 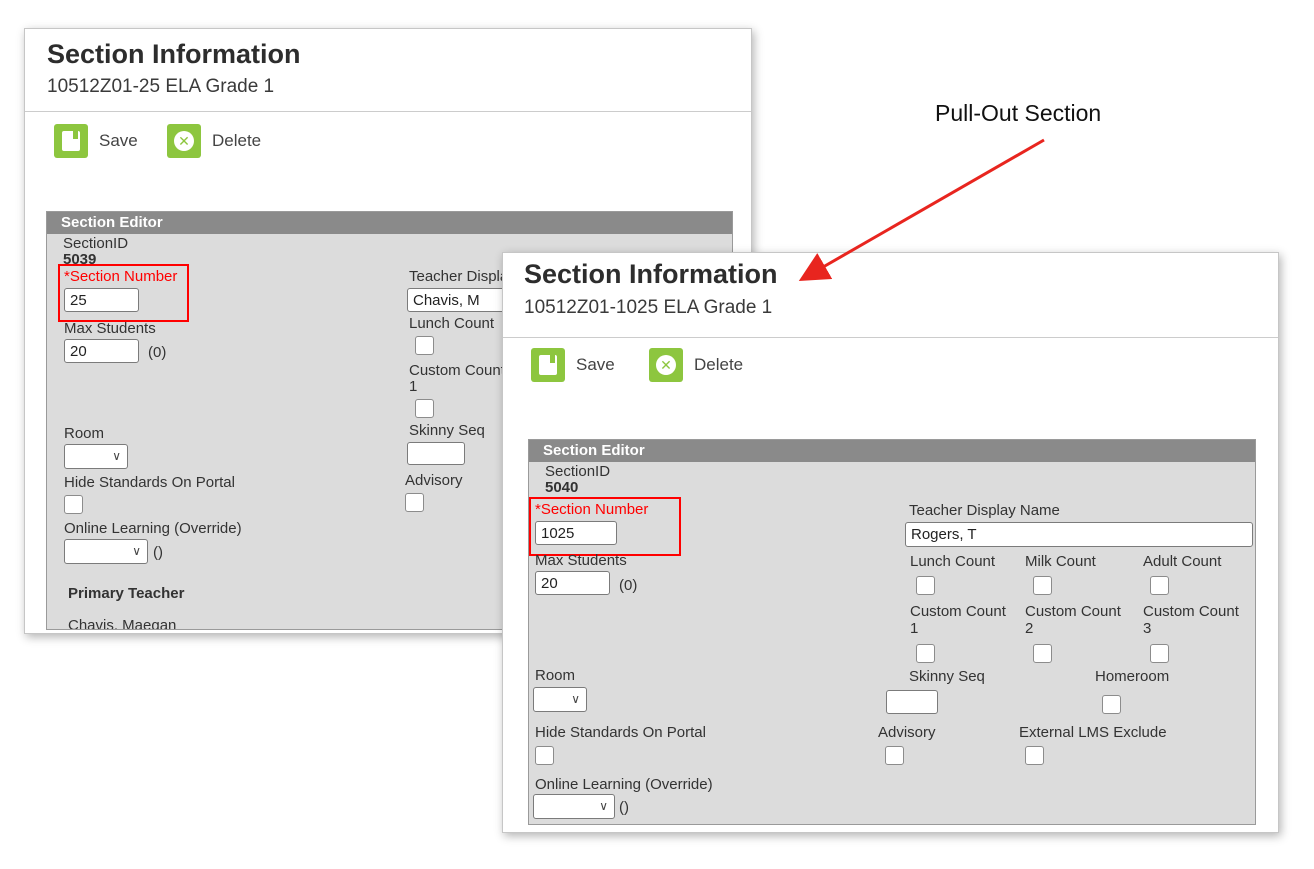 I want to click on custom-count-3-label: Custom Count, so click(x=1191, y=611).